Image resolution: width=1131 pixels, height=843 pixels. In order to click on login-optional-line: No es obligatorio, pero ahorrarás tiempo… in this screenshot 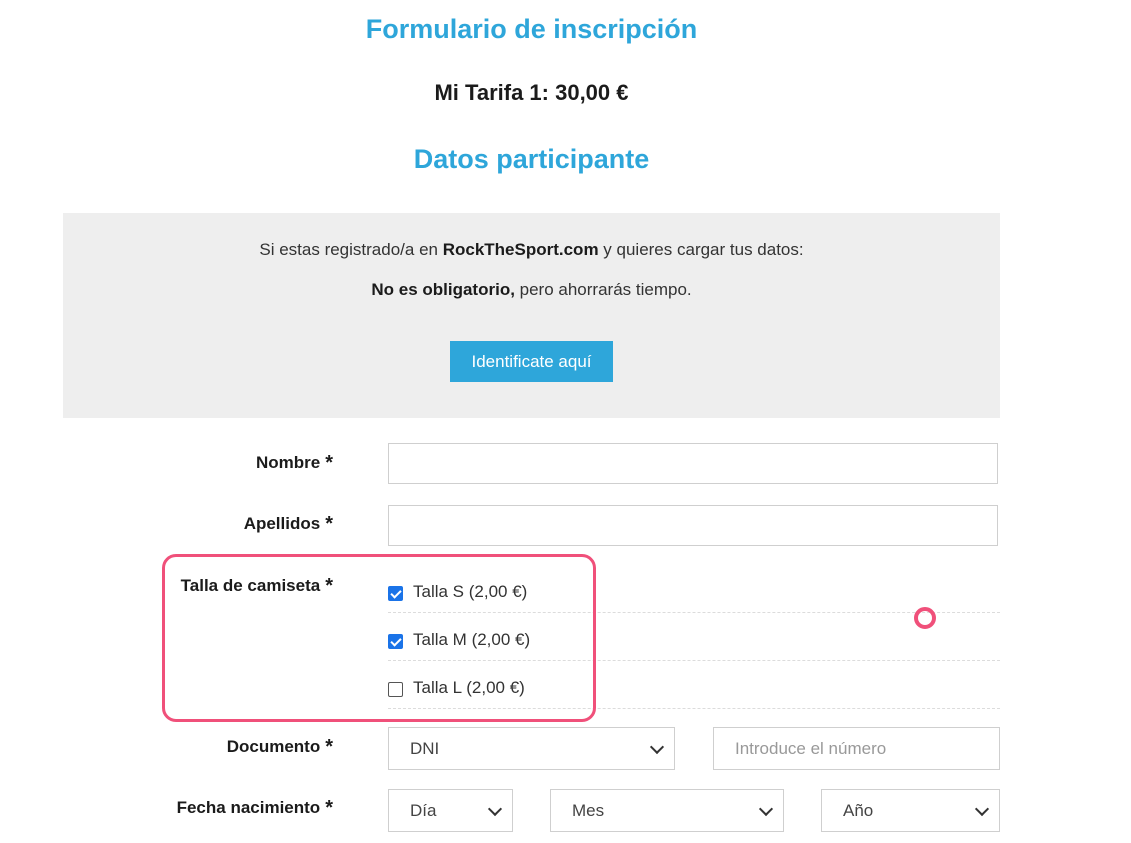, I will do `click(531, 290)`.